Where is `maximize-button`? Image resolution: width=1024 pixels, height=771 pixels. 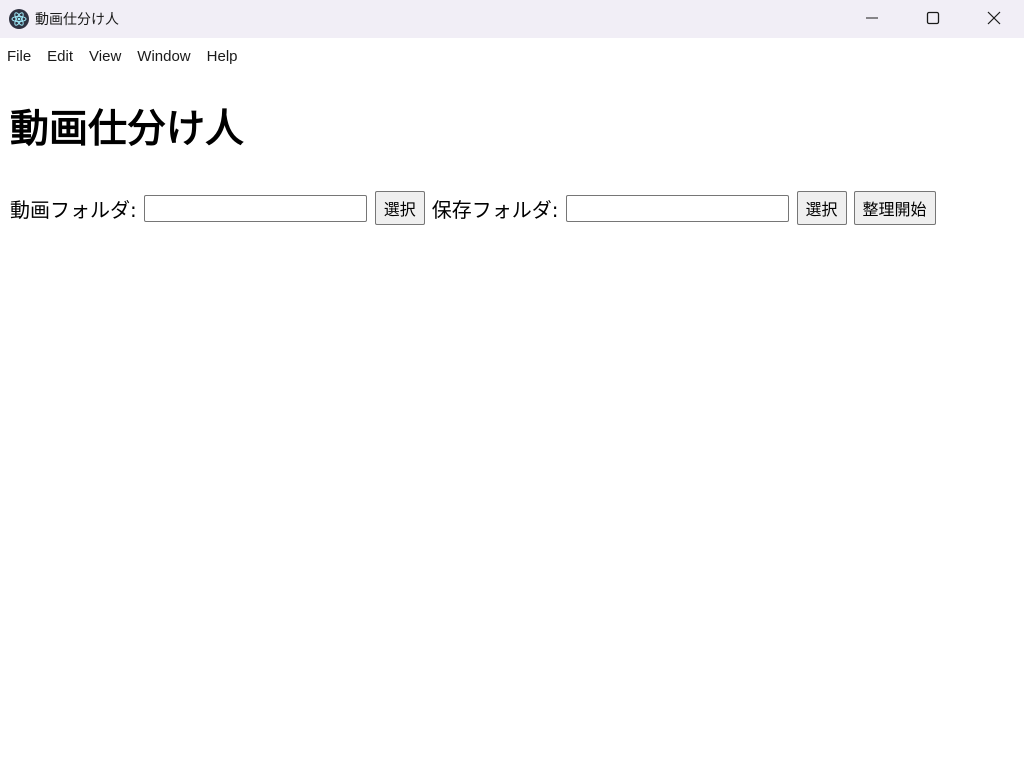 maximize-button is located at coordinates (932, 19).